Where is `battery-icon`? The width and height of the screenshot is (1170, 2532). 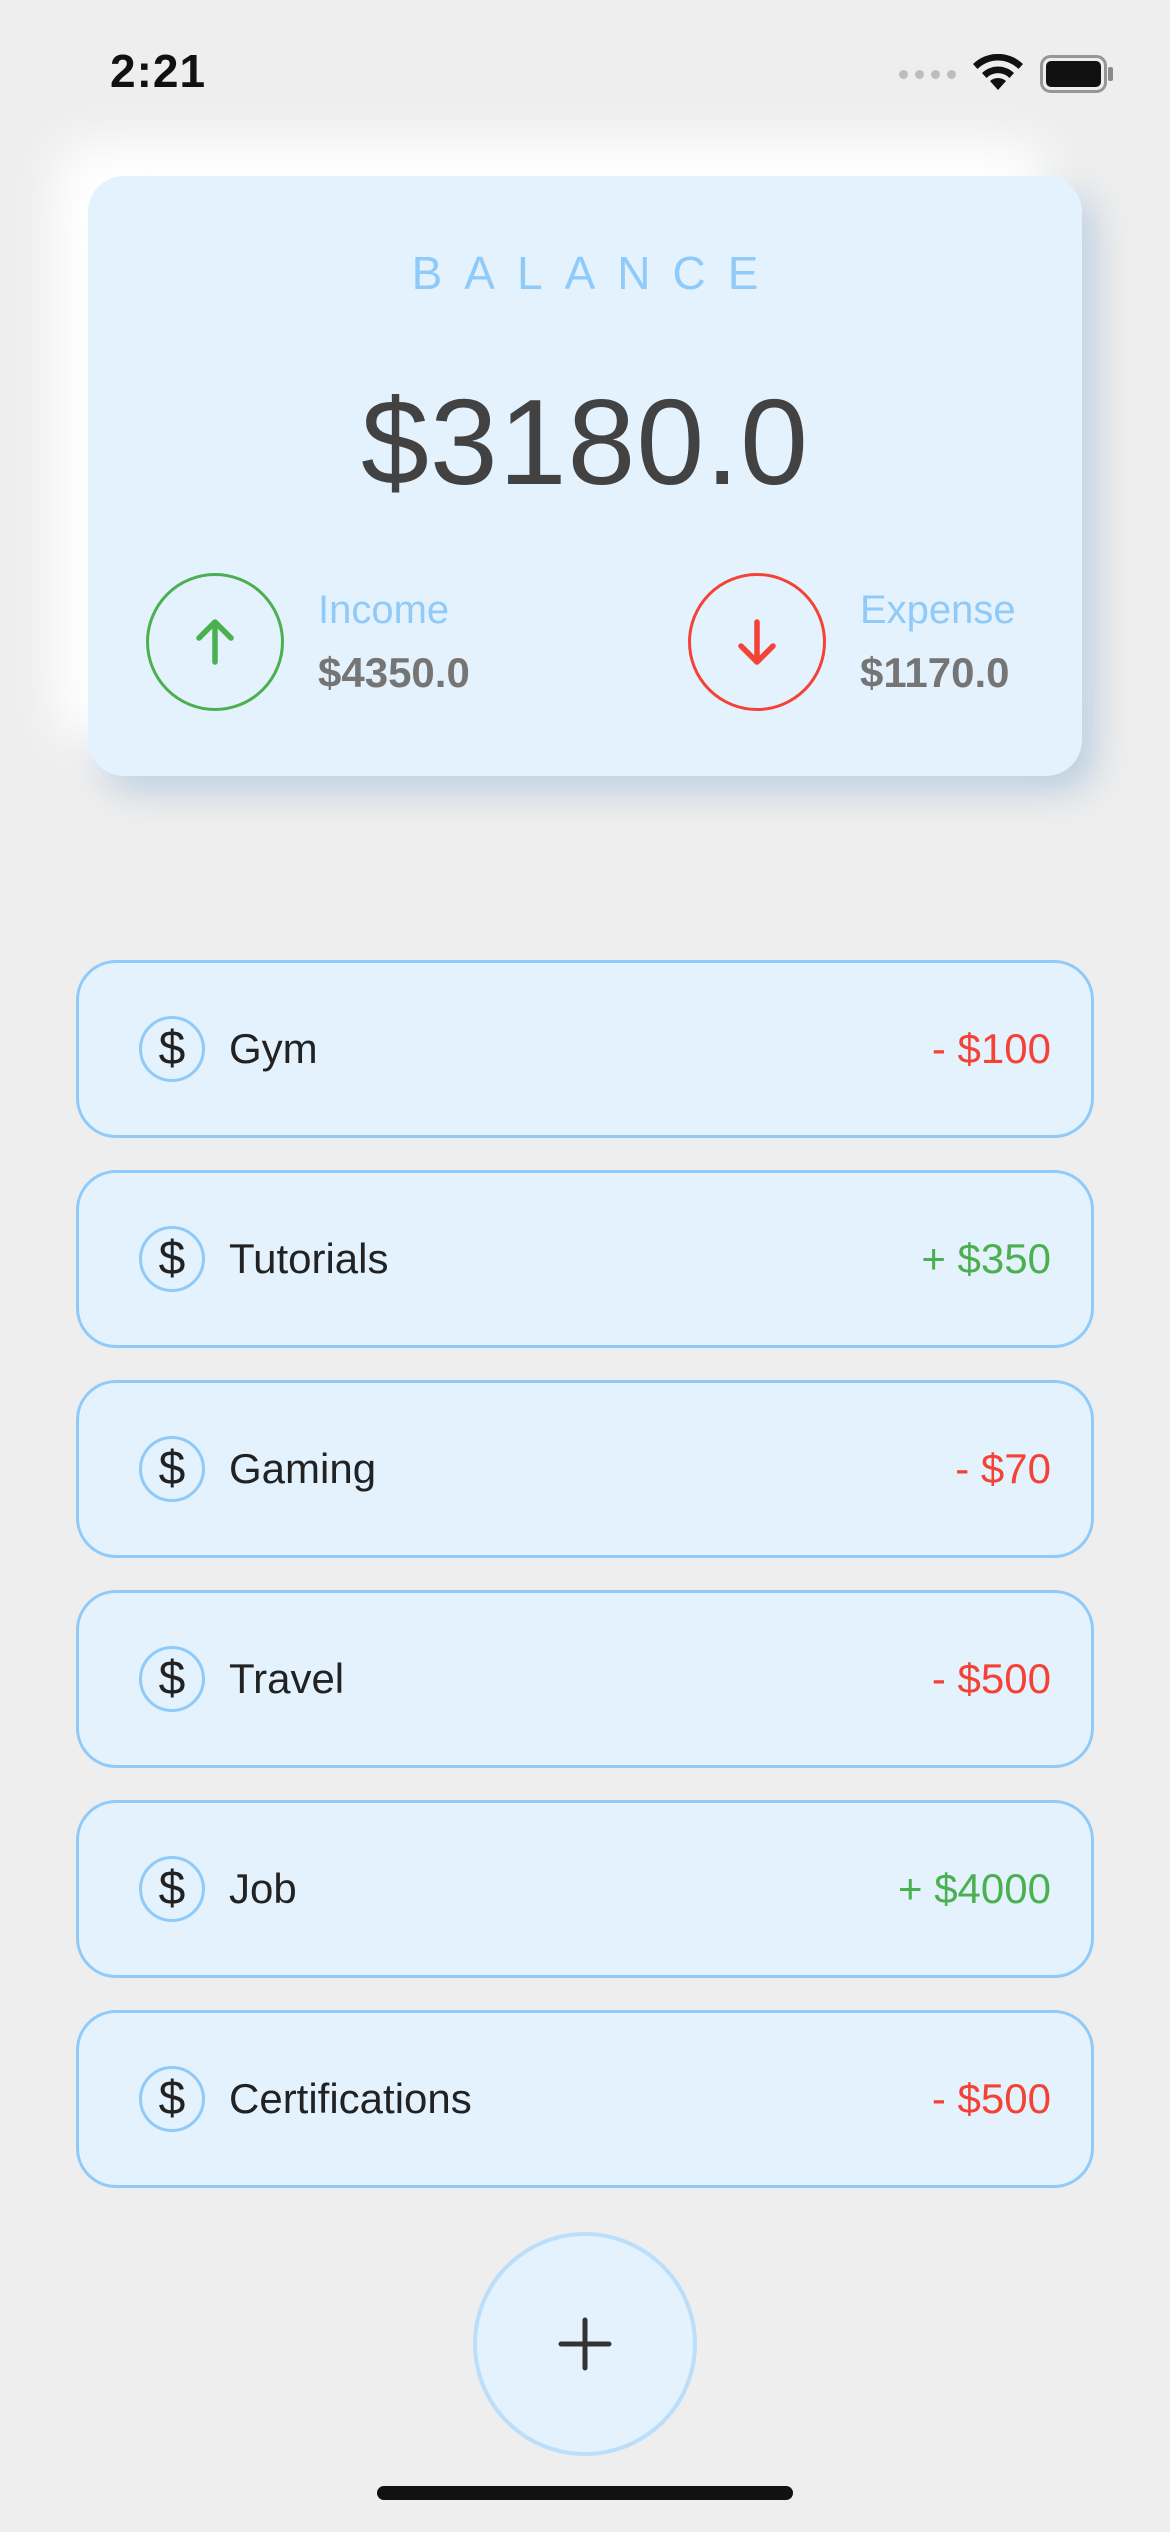 battery-icon is located at coordinates (1076, 74).